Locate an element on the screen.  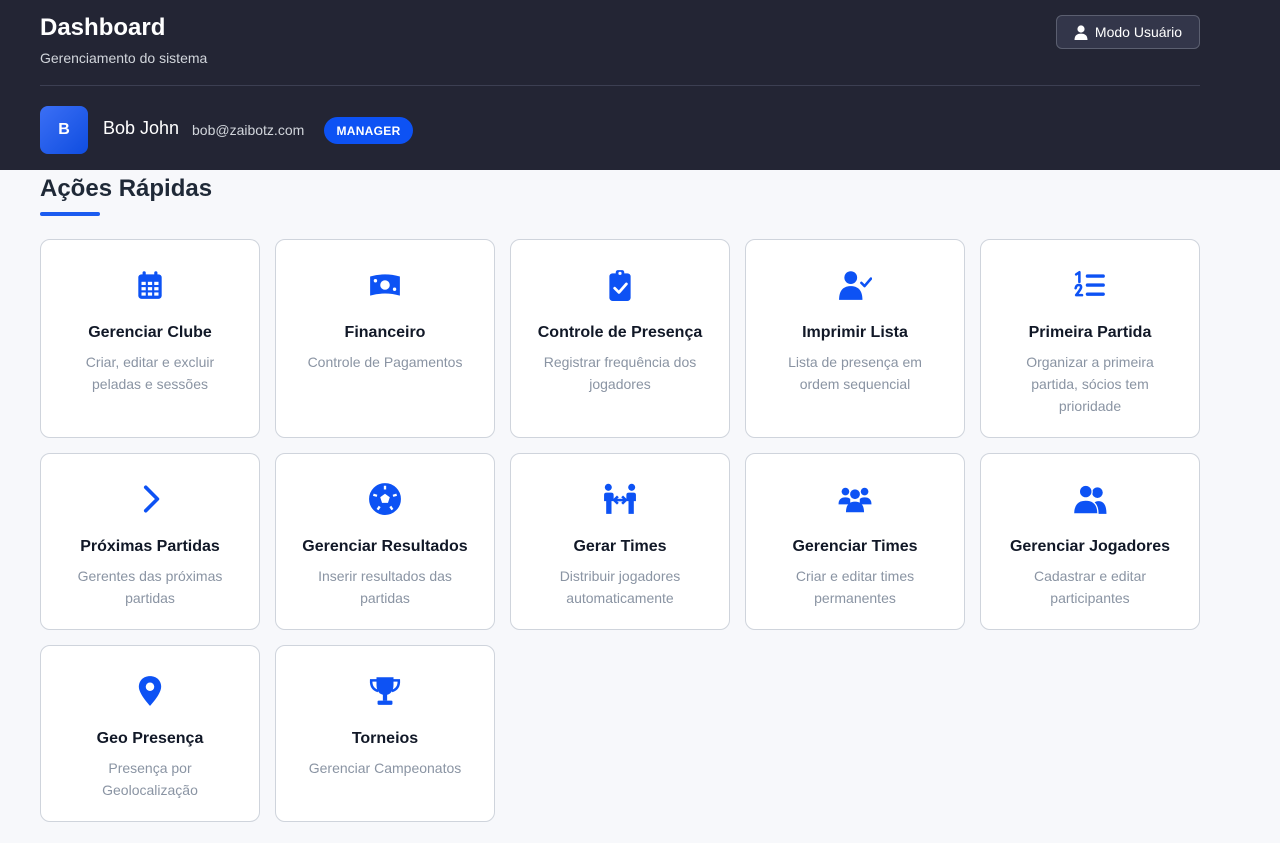
page-title: Dashboard is located at coordinates (103, 27).